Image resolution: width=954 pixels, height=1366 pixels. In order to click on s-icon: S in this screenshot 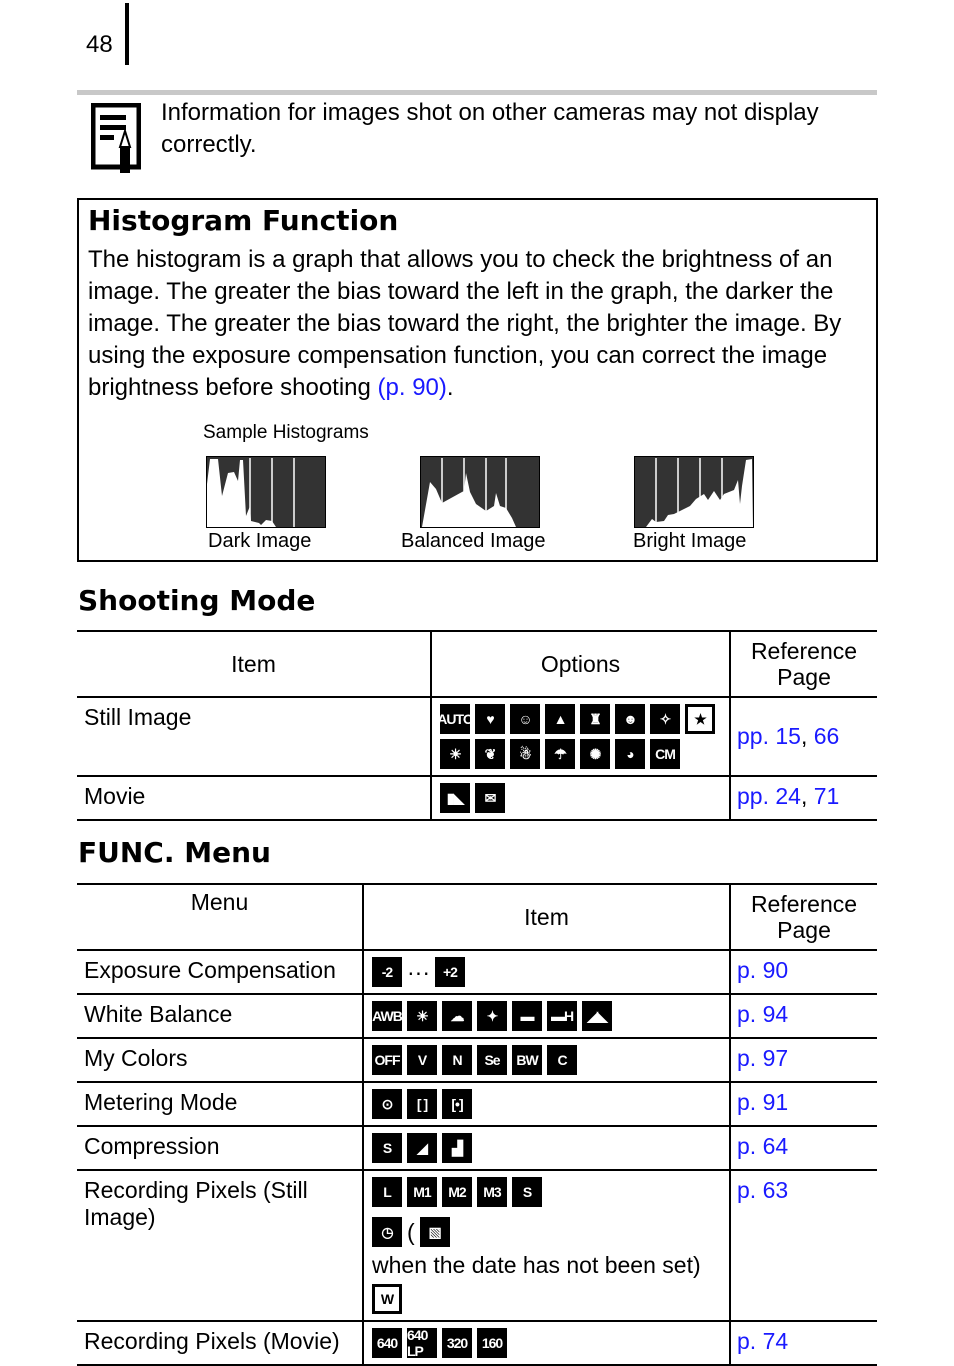, I will do `click(527, 1192)`.